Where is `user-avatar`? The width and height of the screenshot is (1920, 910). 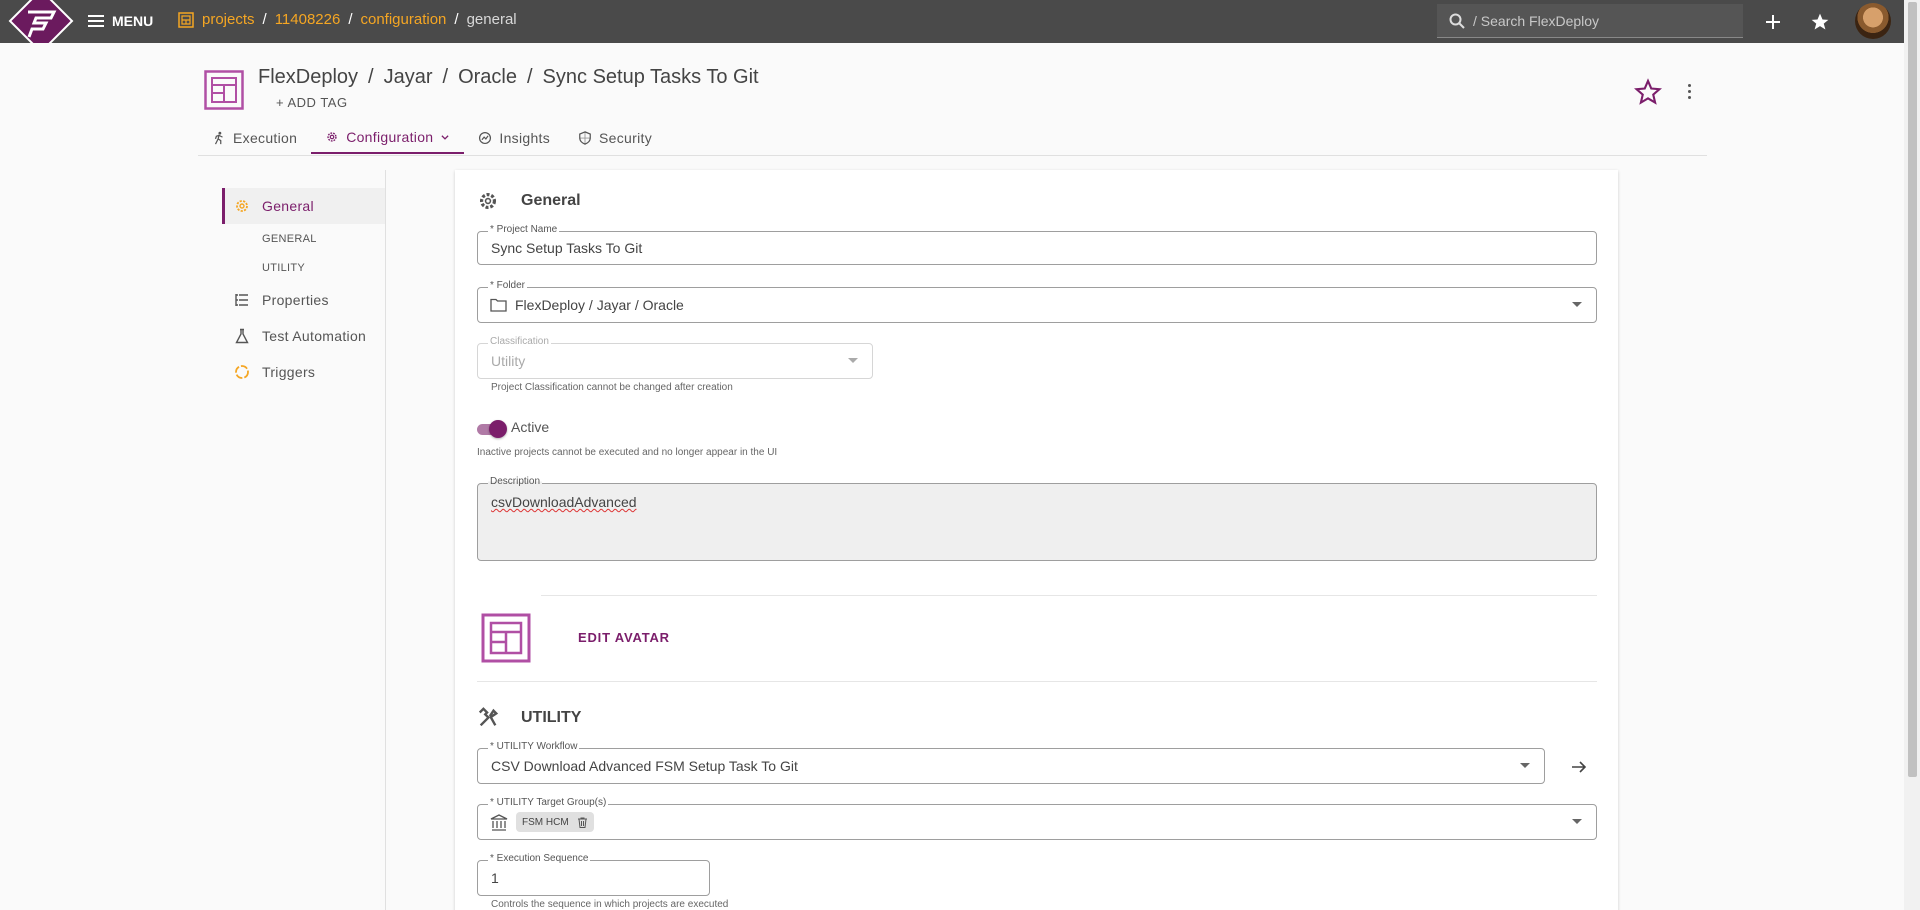 user-avatar is located at coordinates (1873, 21).